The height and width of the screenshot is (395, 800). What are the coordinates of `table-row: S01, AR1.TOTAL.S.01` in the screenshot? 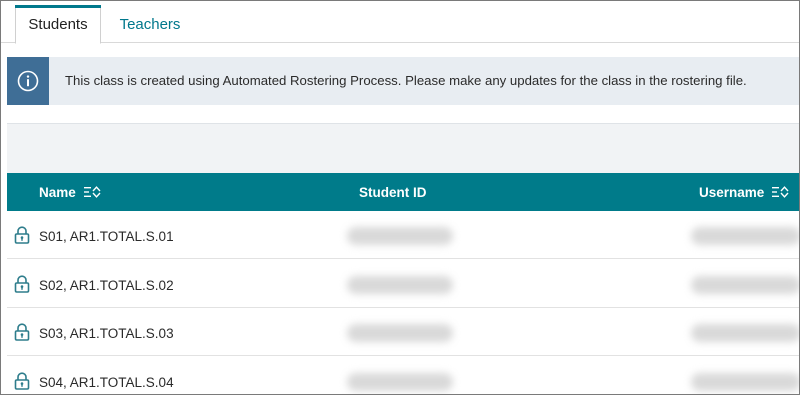 It's located at (403, 235).